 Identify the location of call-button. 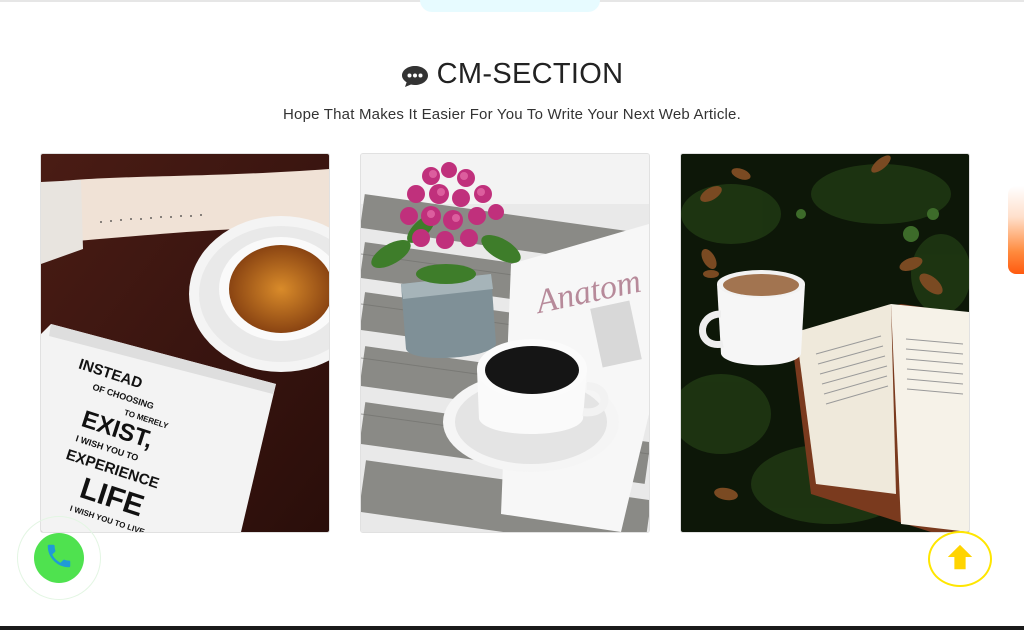
(59, 558).